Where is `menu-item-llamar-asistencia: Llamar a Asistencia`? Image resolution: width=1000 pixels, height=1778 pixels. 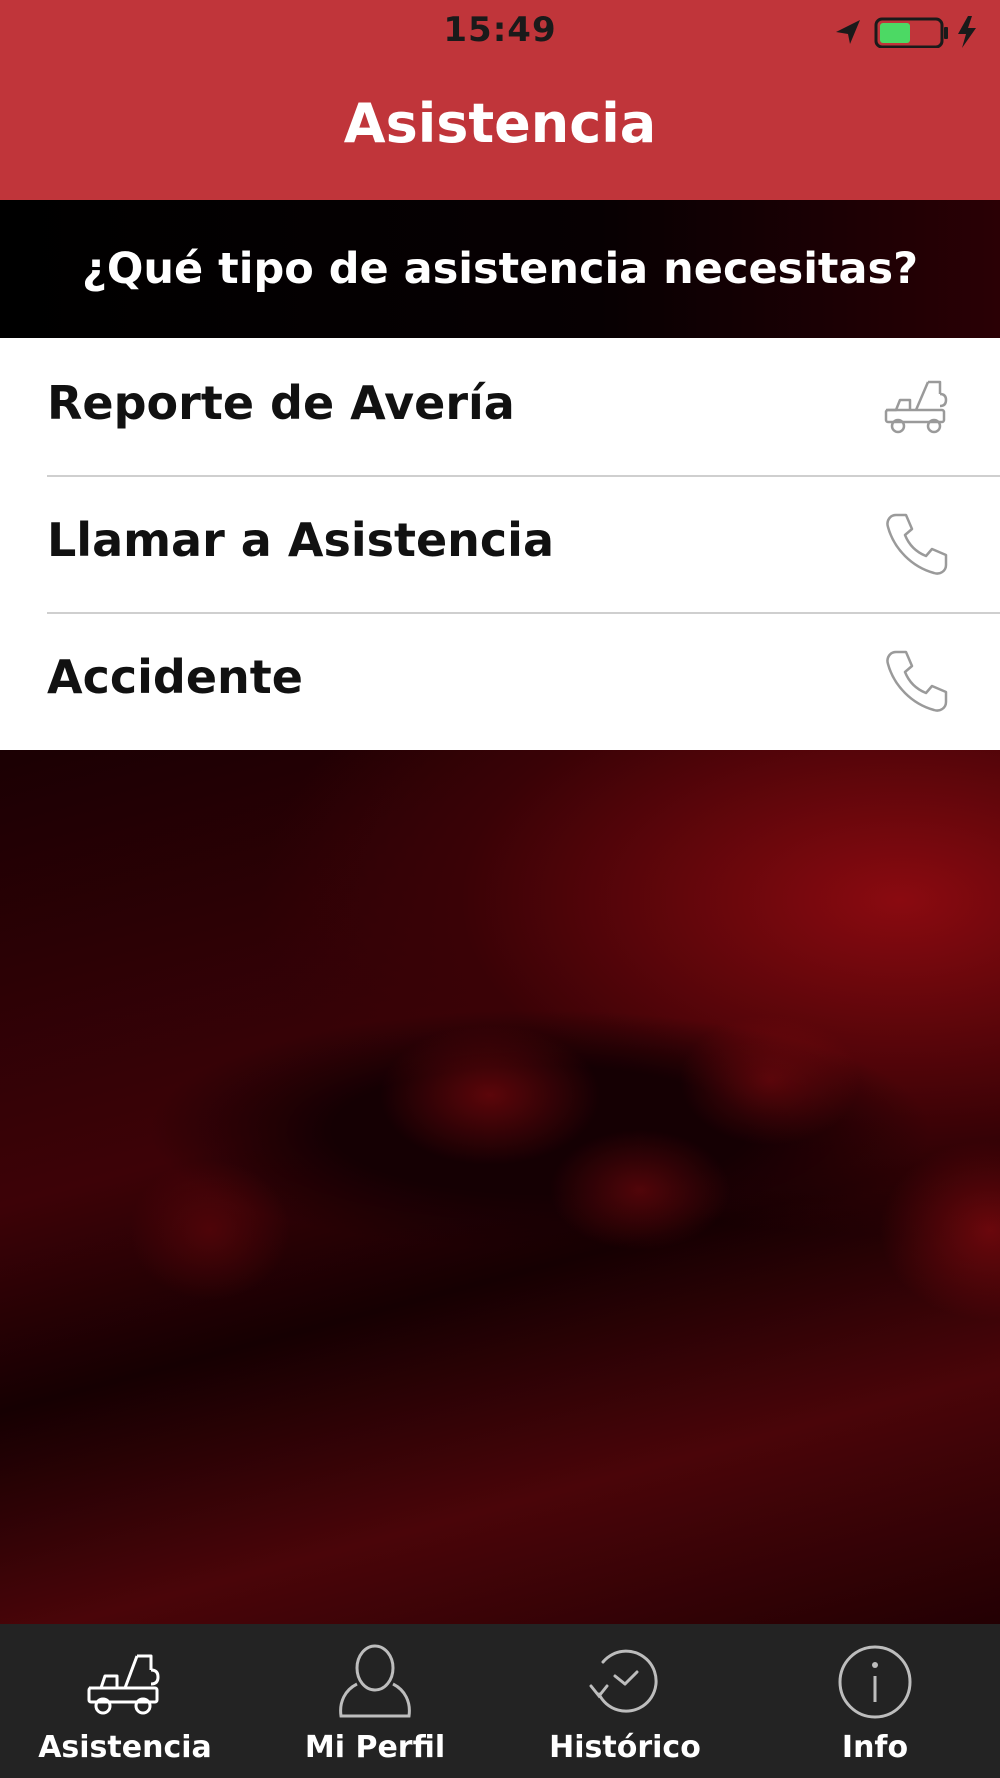 menu-item-llamar-asistencia: Llamar a Asistencia is located at coordinates (500, 543).